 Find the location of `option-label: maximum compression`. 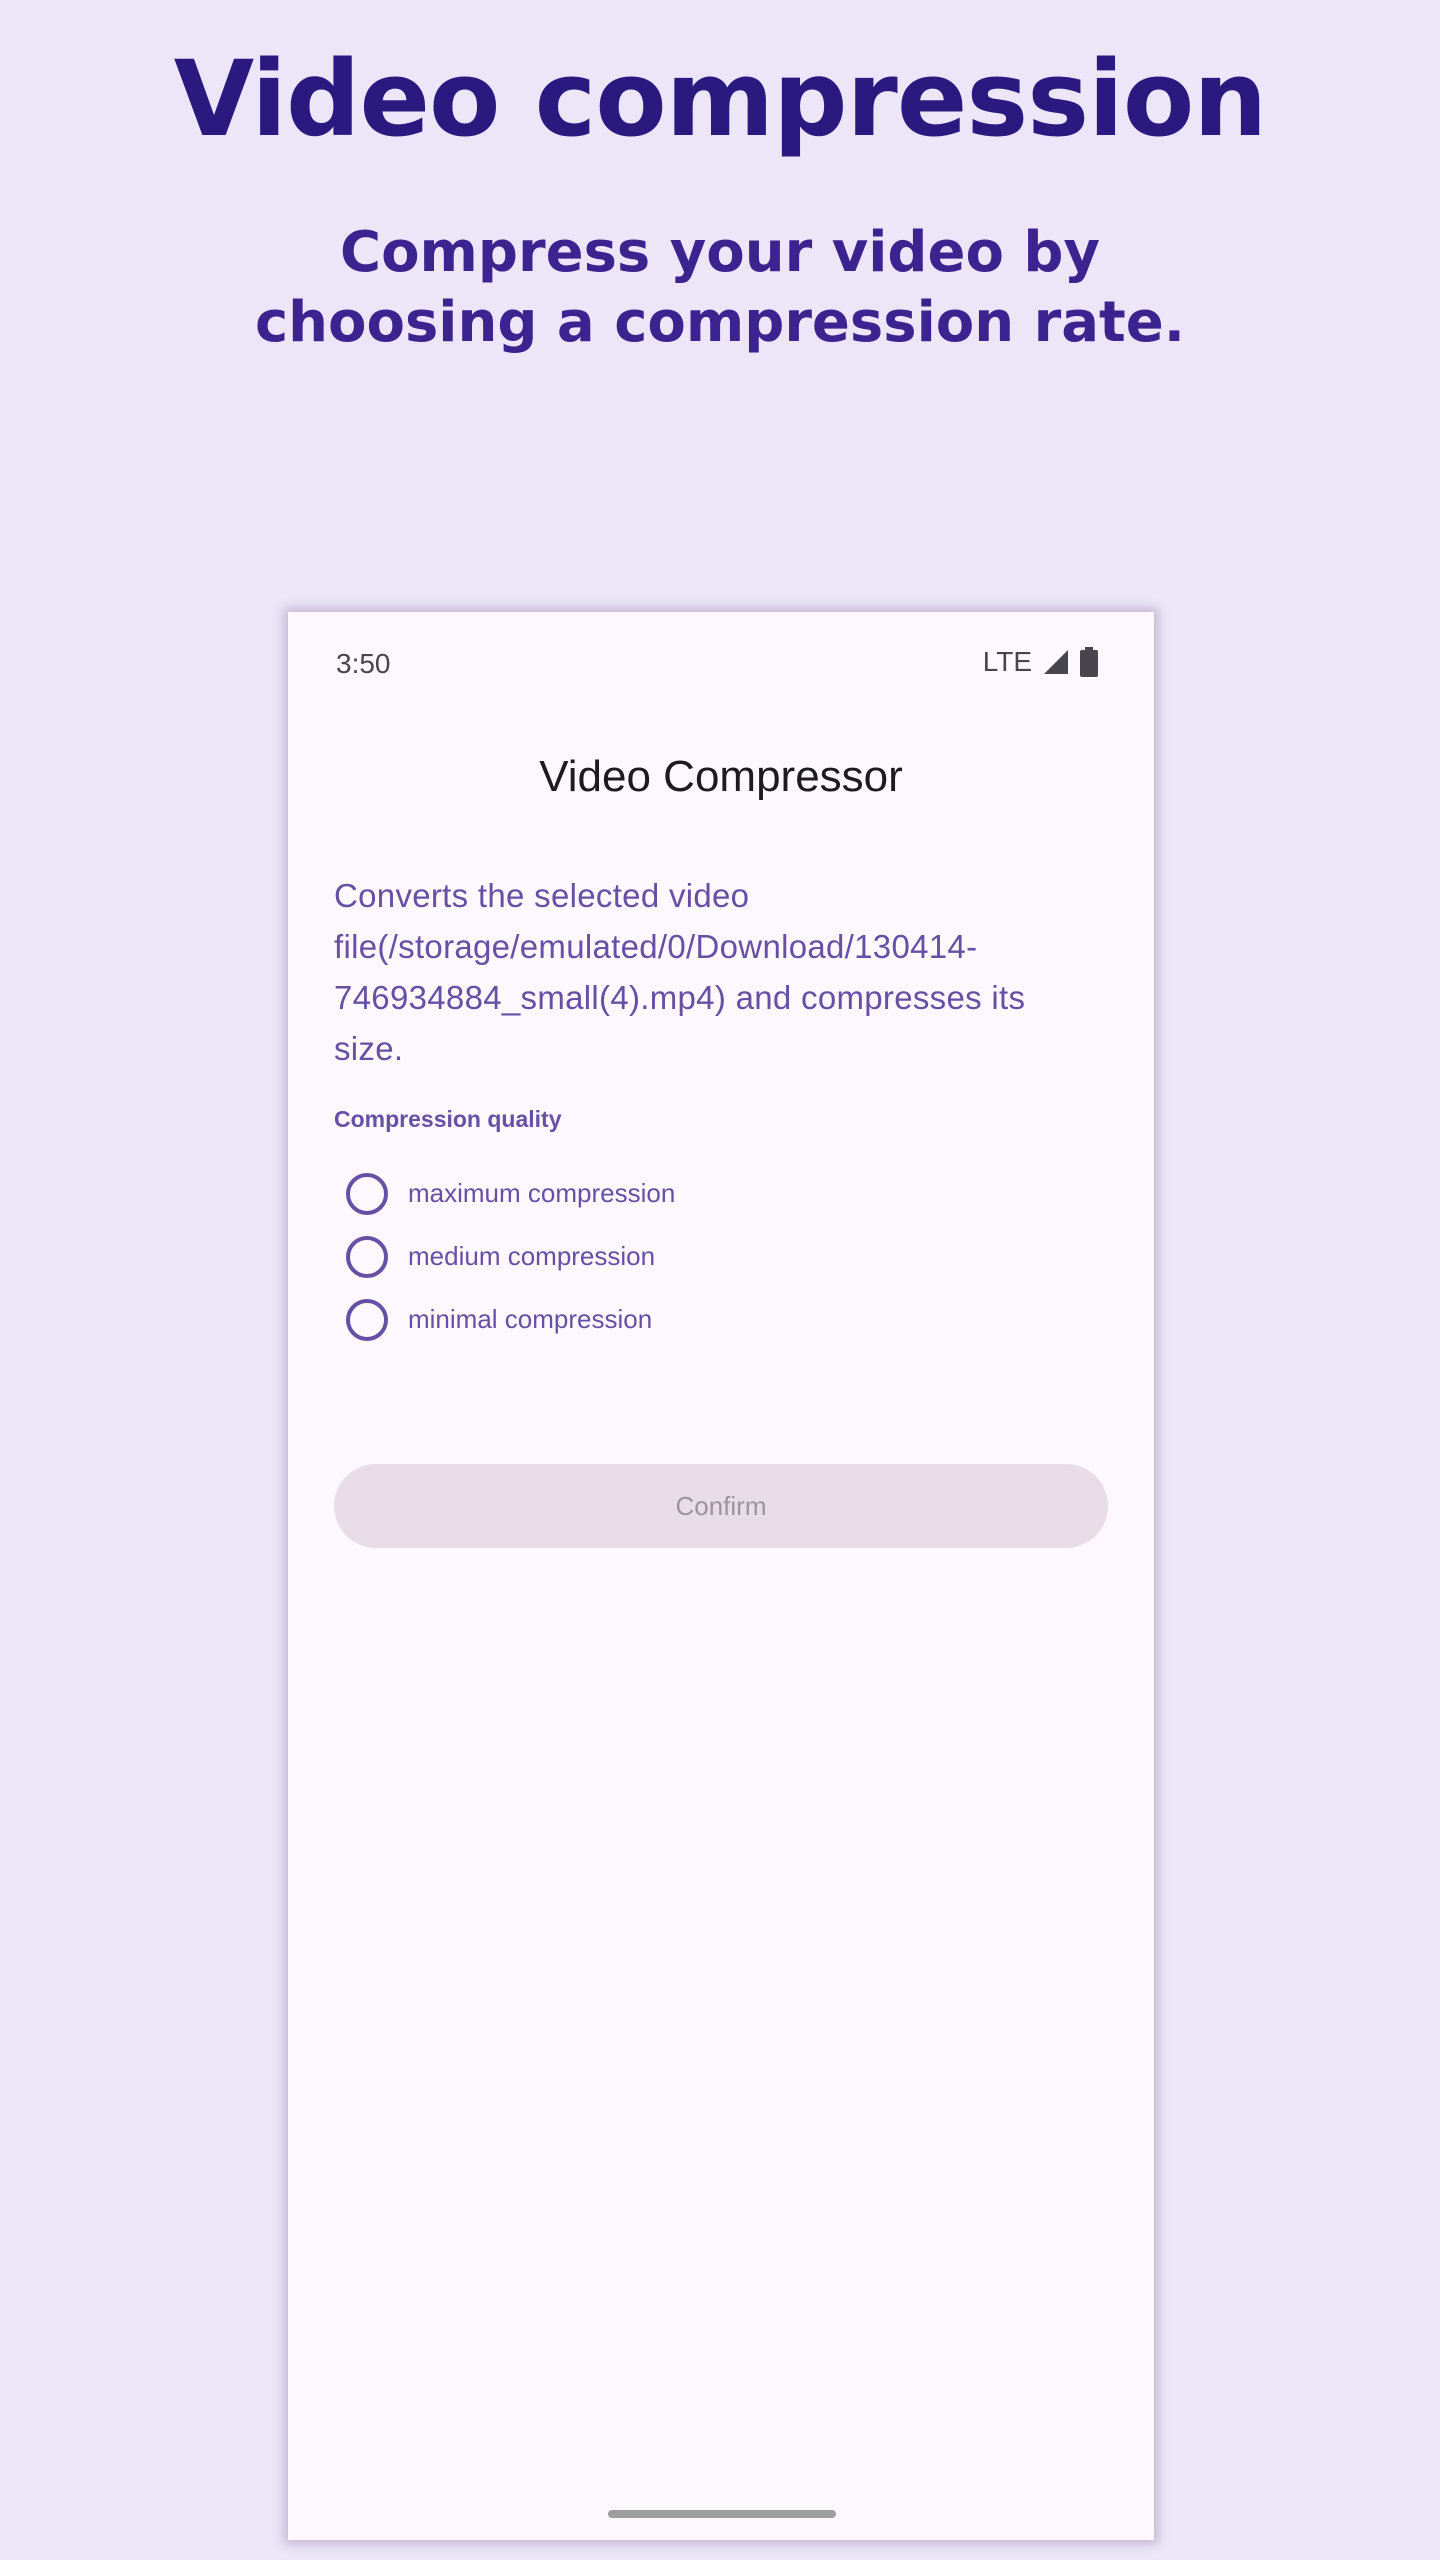

option-label: maximum compression is located at coordinates (542, 1193).